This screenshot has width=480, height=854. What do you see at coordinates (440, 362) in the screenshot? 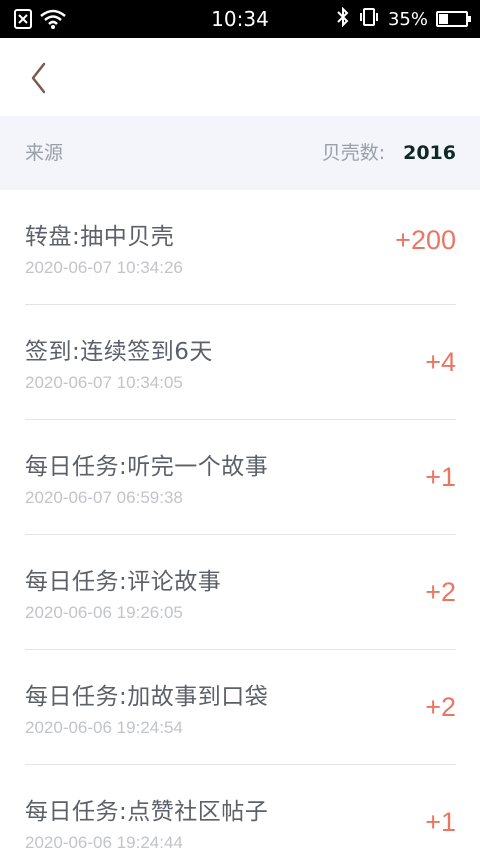
I see `record-points: +4` at bounding box center [440, 362].